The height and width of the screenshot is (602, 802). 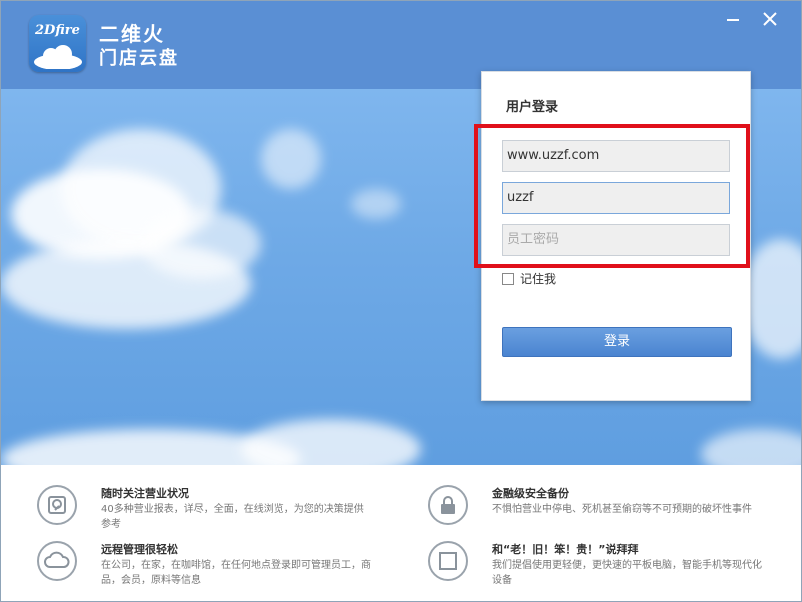 I want to click on close-icon, so click(x=770, y=19).